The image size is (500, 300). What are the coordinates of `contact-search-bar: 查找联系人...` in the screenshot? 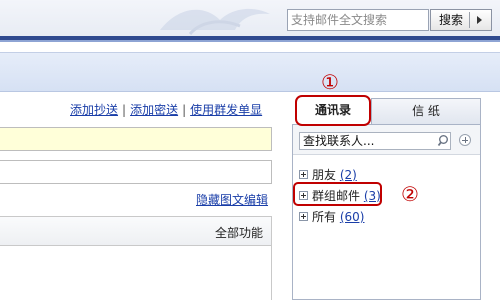 It's located at (386, 140).